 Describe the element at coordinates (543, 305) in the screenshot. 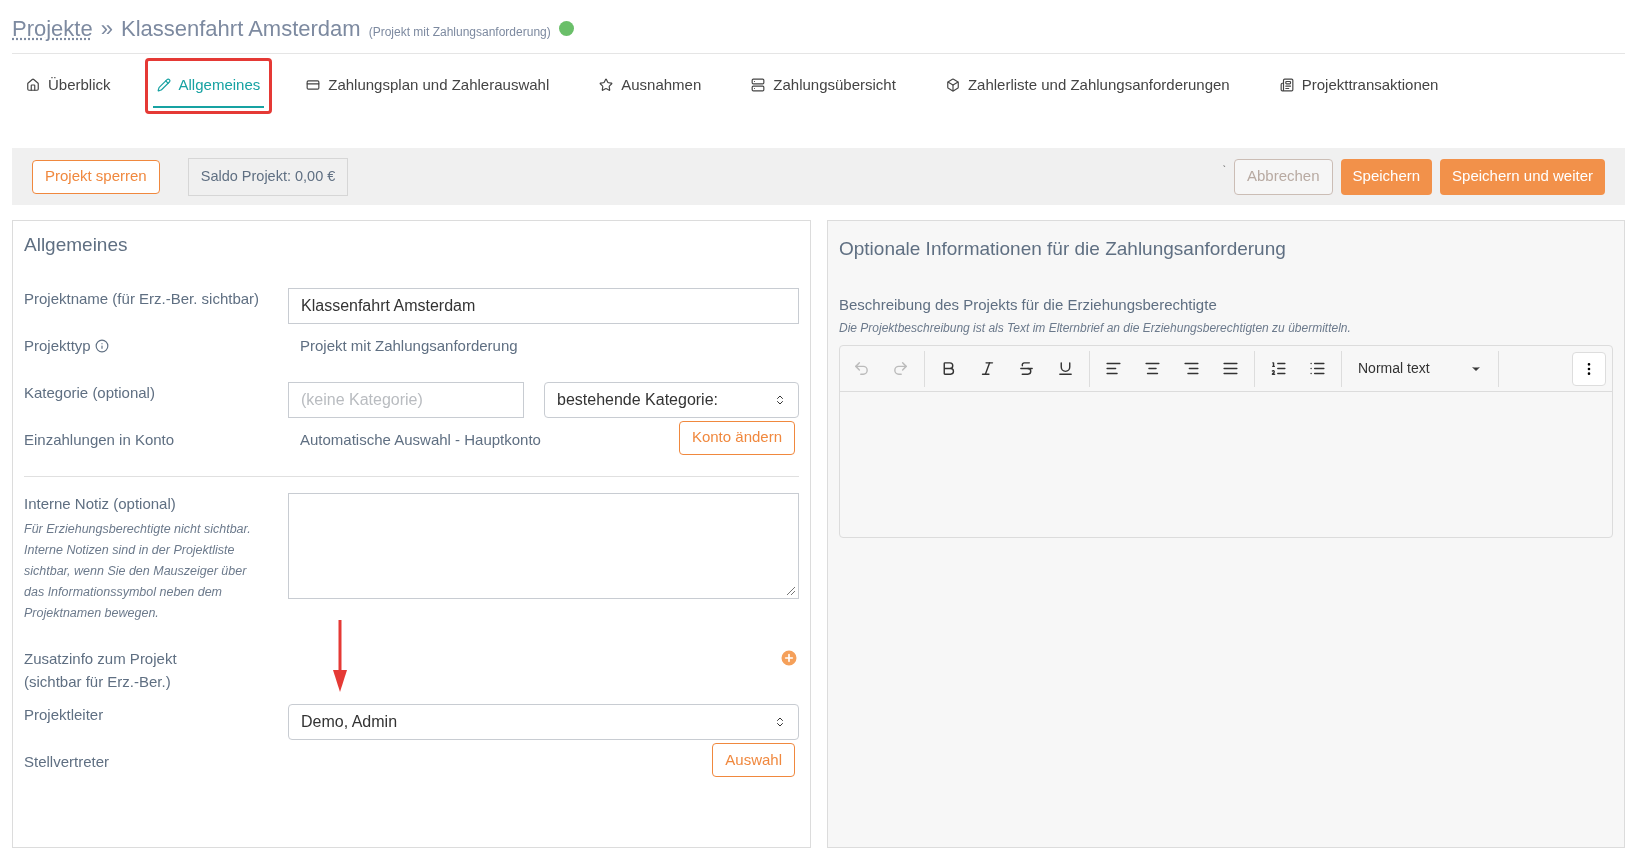

I see `text-field: Klassenfahrt Amsterdam` at that location.